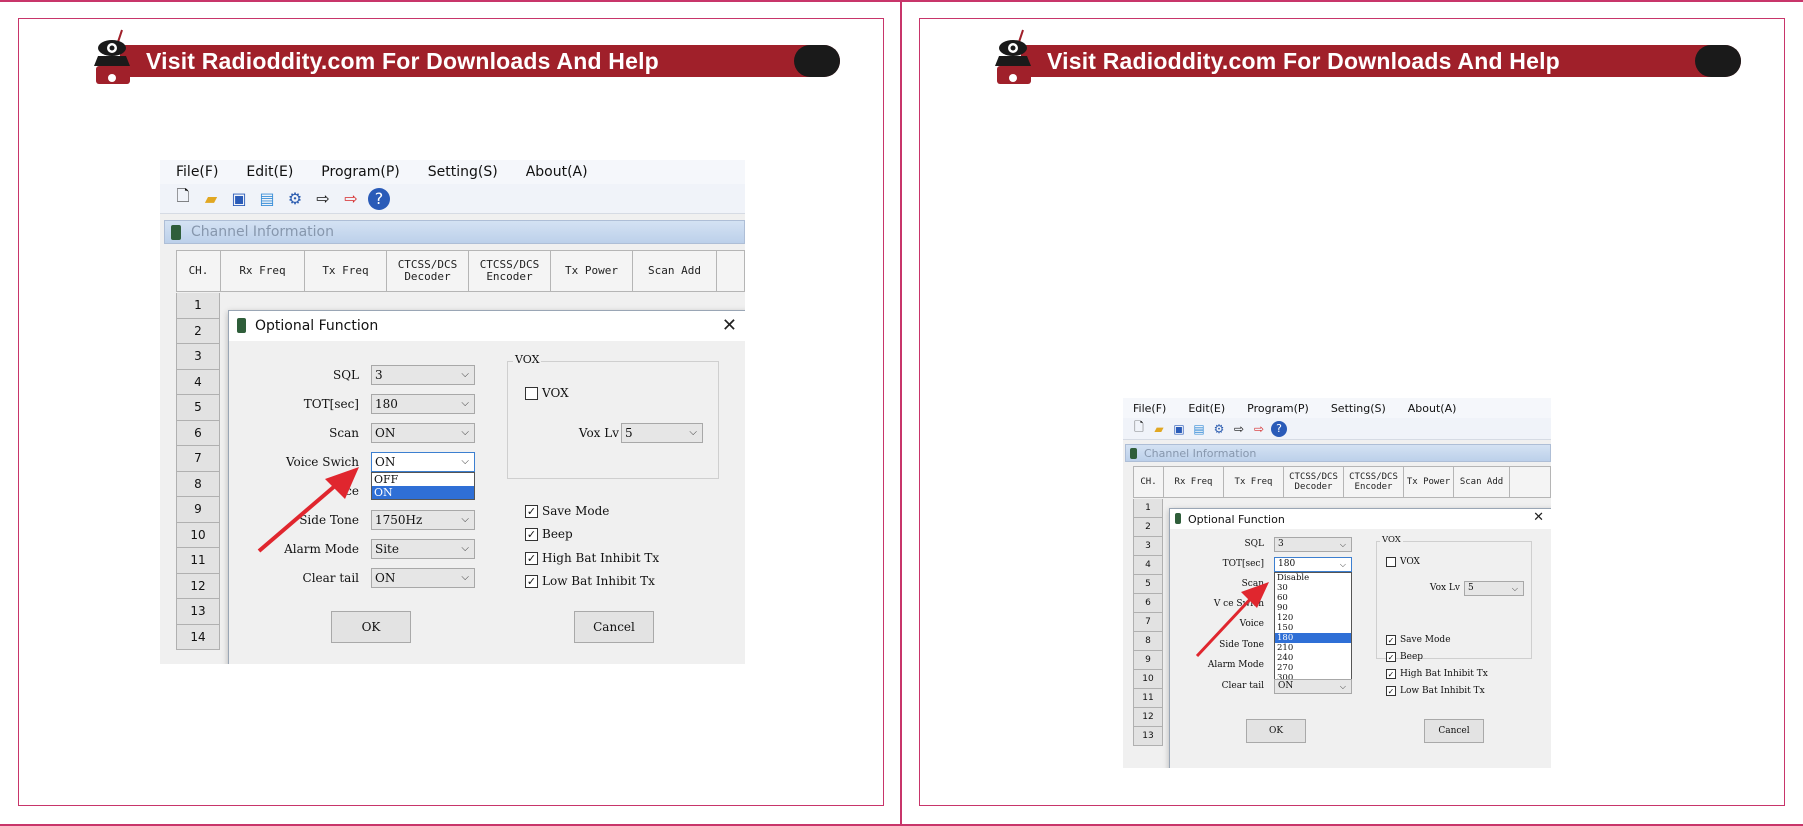 This screenshot has width=1803, height=826. Describe the element at coordinates (1404, 657) in the screenshot. I see `beep-checkbox: ✓ Beep` at that location.